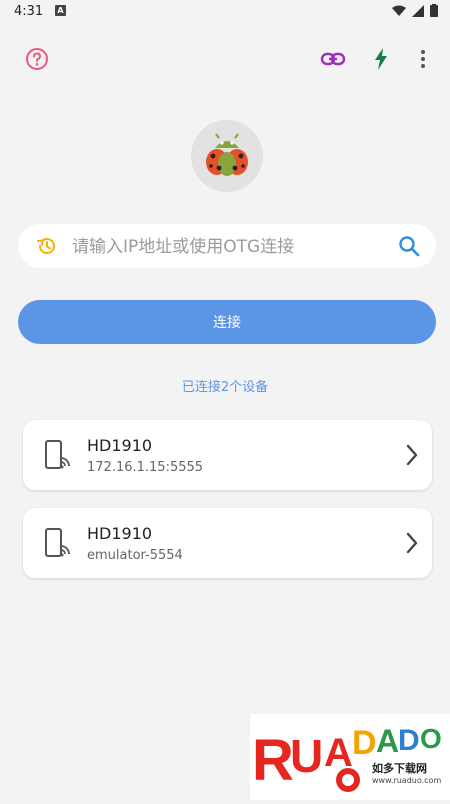 The width and height of the screenshot is (450, 804). What do you see at coordinates (227, 322) in the screenshot?
I see `connect-button: 连接` at bounding box center [227, 322].